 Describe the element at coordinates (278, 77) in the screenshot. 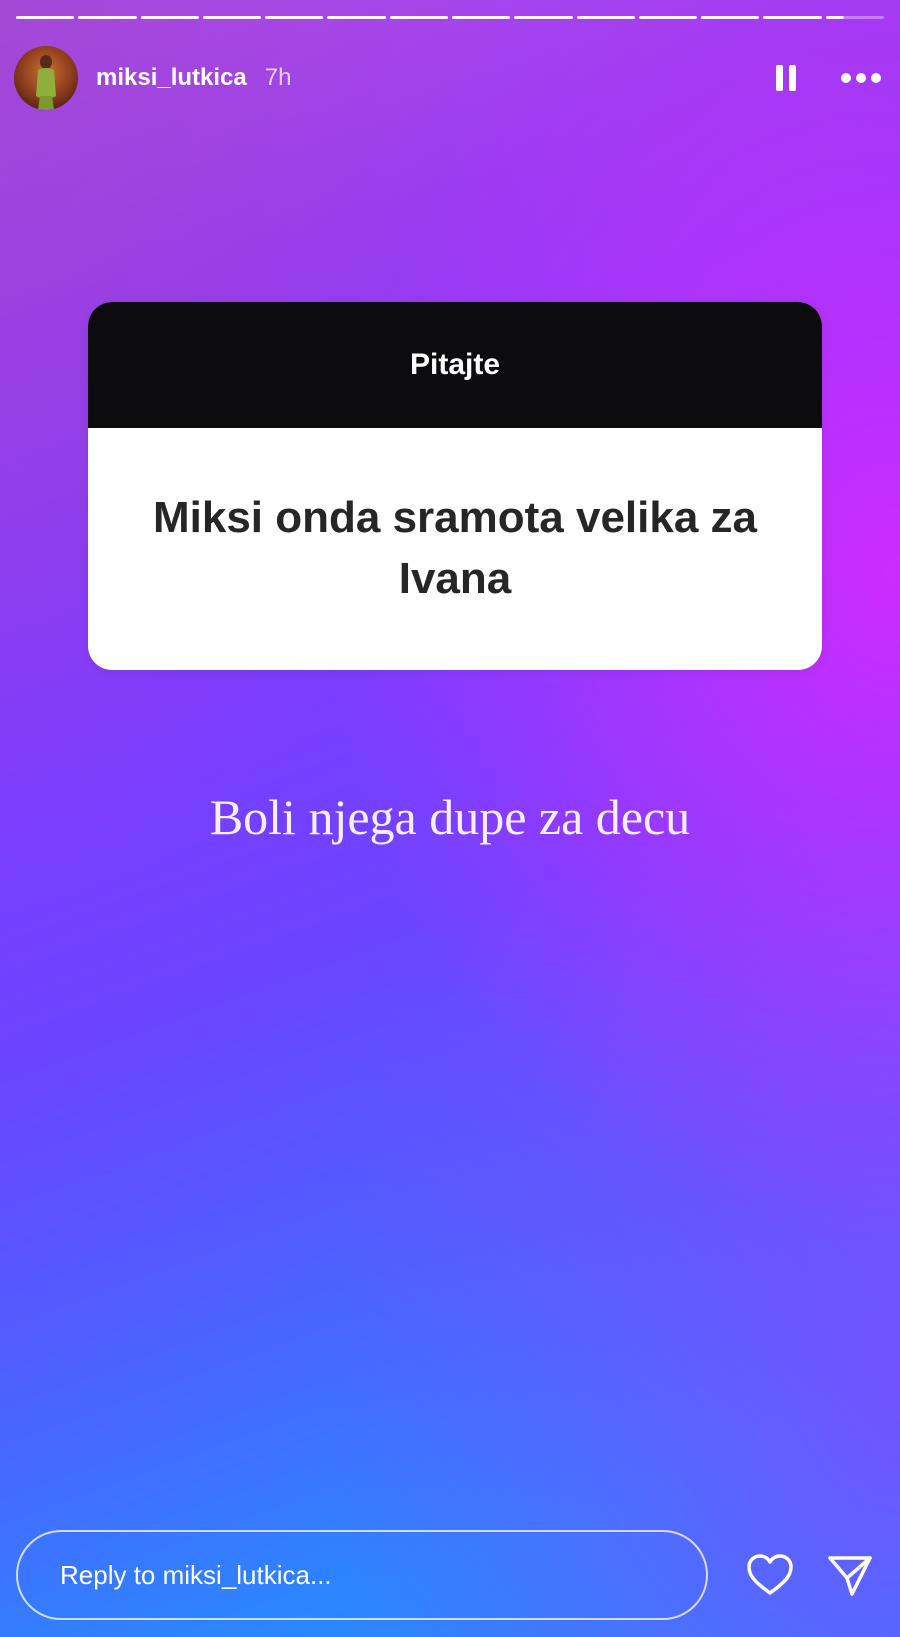

I see `story-timestamp: 7h` at that location.